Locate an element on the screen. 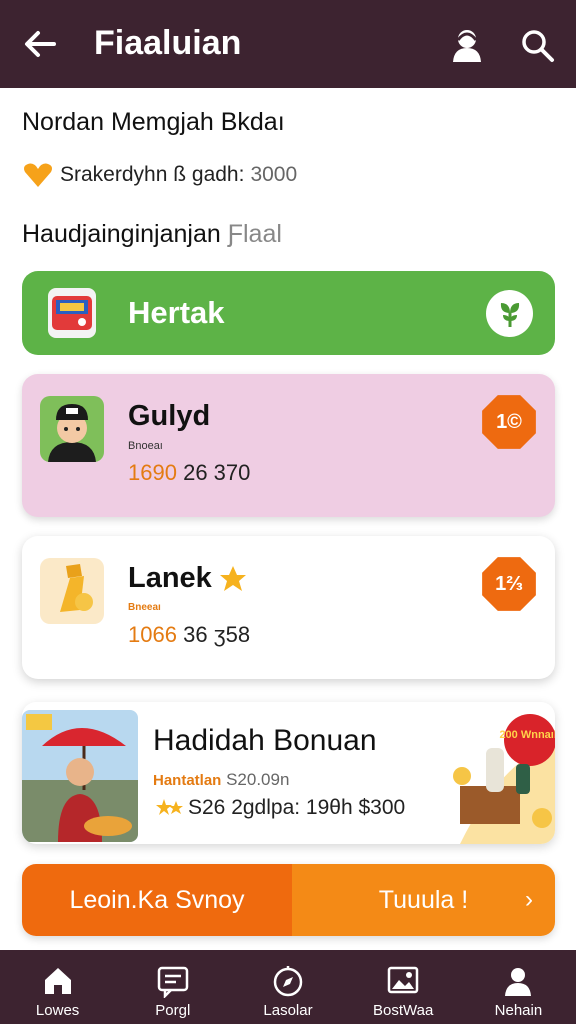  arrow-left-icon is located at coordinates (40, 44).